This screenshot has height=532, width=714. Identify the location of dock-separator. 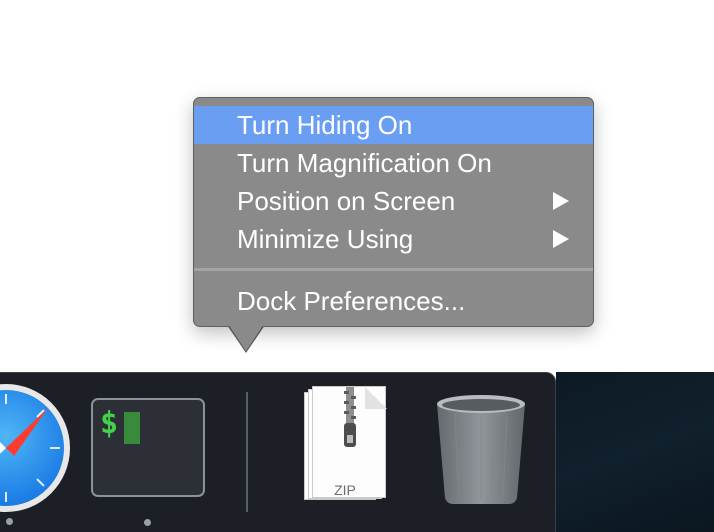
(247, 452).